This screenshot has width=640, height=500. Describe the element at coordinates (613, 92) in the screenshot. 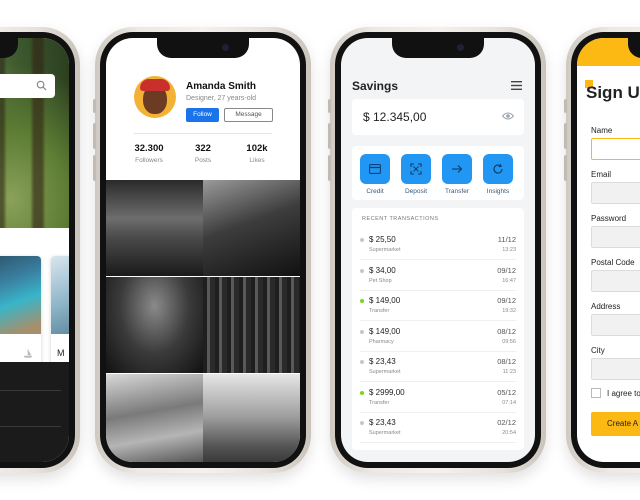

I see `page-title: Sign U` at that location.